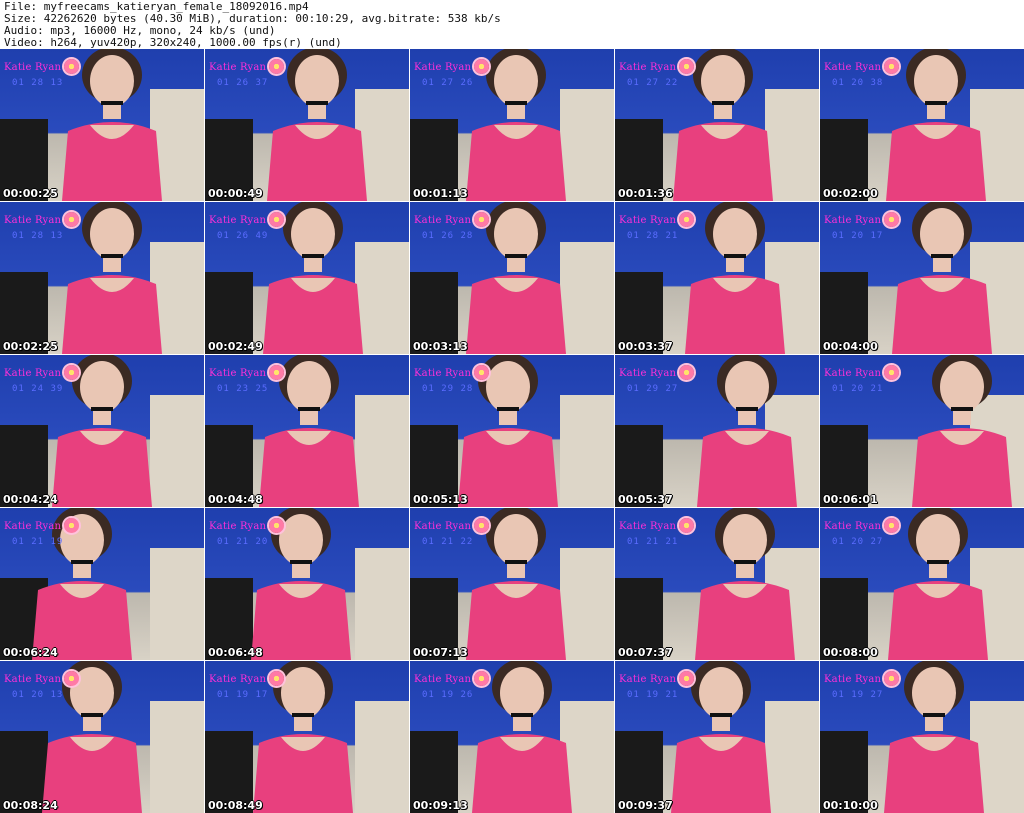  Describe the element at coordinates (922, 737) in the screenshot. I see `video-thumbnail: Katie Ryan 01 19 27 00:10:00` at that location.